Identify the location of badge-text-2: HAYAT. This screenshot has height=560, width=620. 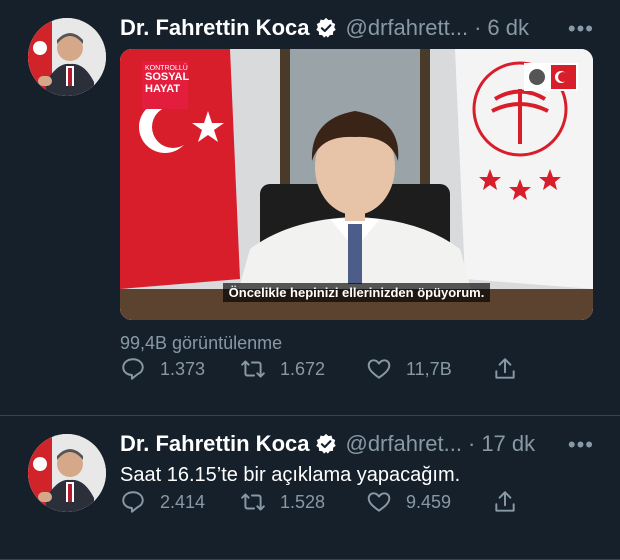
(163, 88).